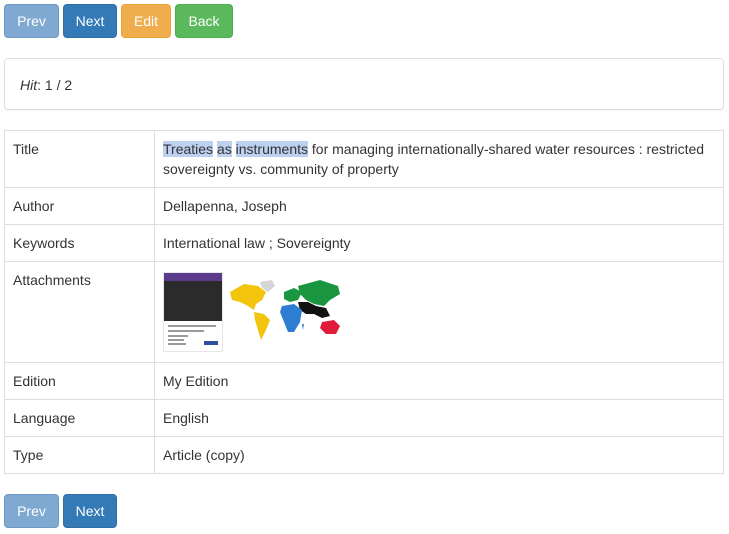 The width and height of the screenshot is (729, 534). I want to click on hit-counter: Hit: 1 / 2, so click(46, 85).